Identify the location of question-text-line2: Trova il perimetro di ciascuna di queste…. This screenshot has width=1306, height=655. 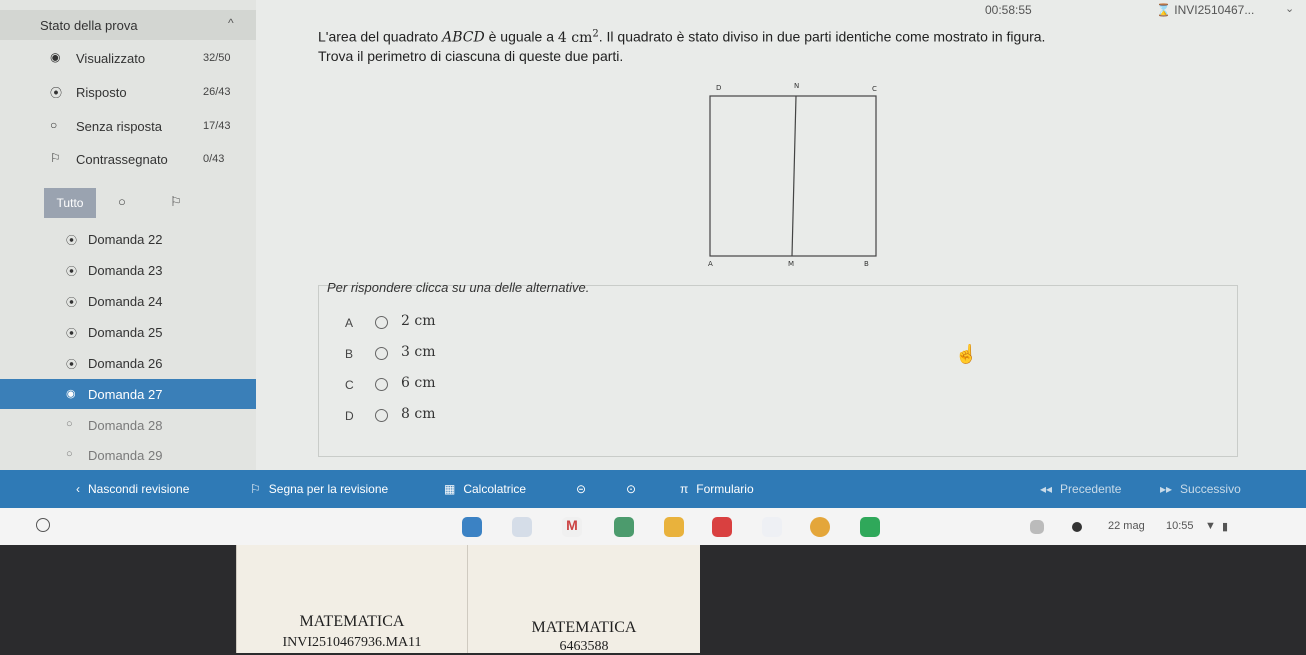
(471, 55).